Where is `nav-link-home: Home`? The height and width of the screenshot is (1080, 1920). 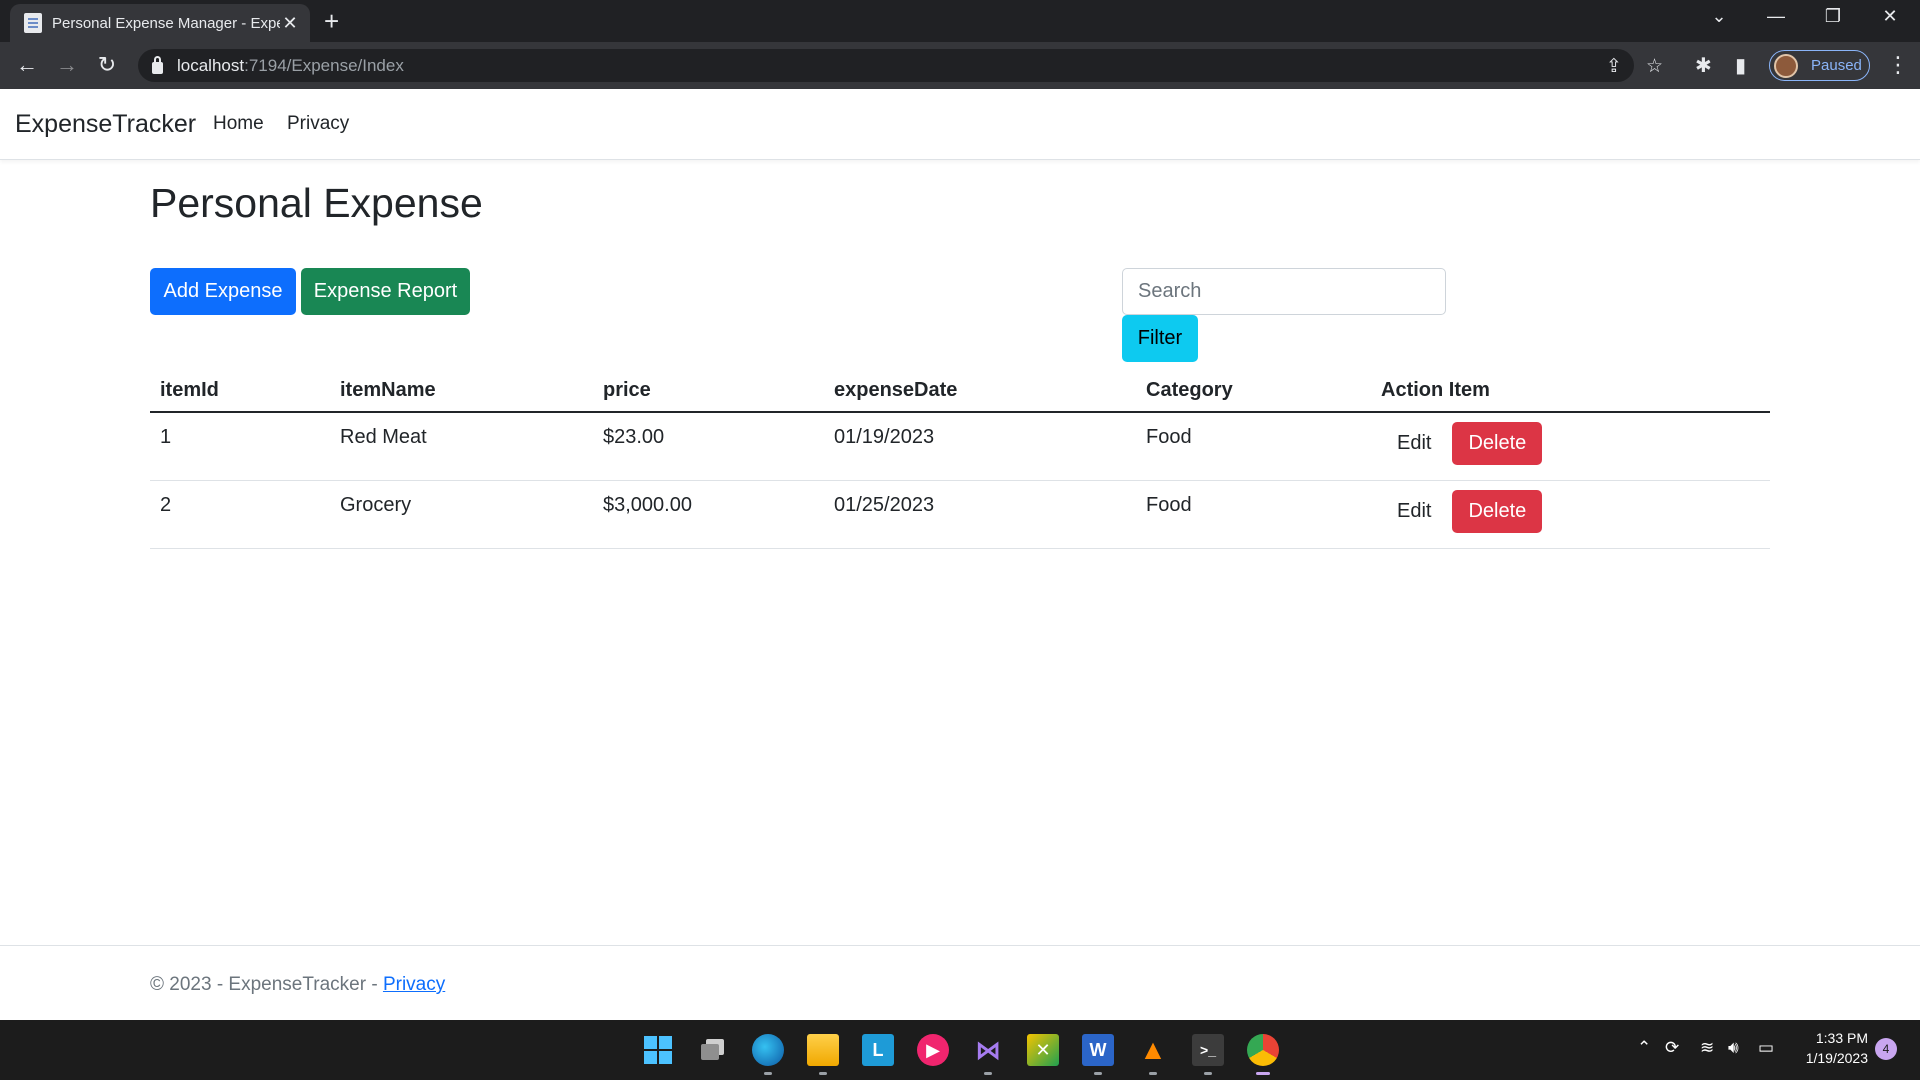
nav-link-home: Home is located at coordinates (238, 124).